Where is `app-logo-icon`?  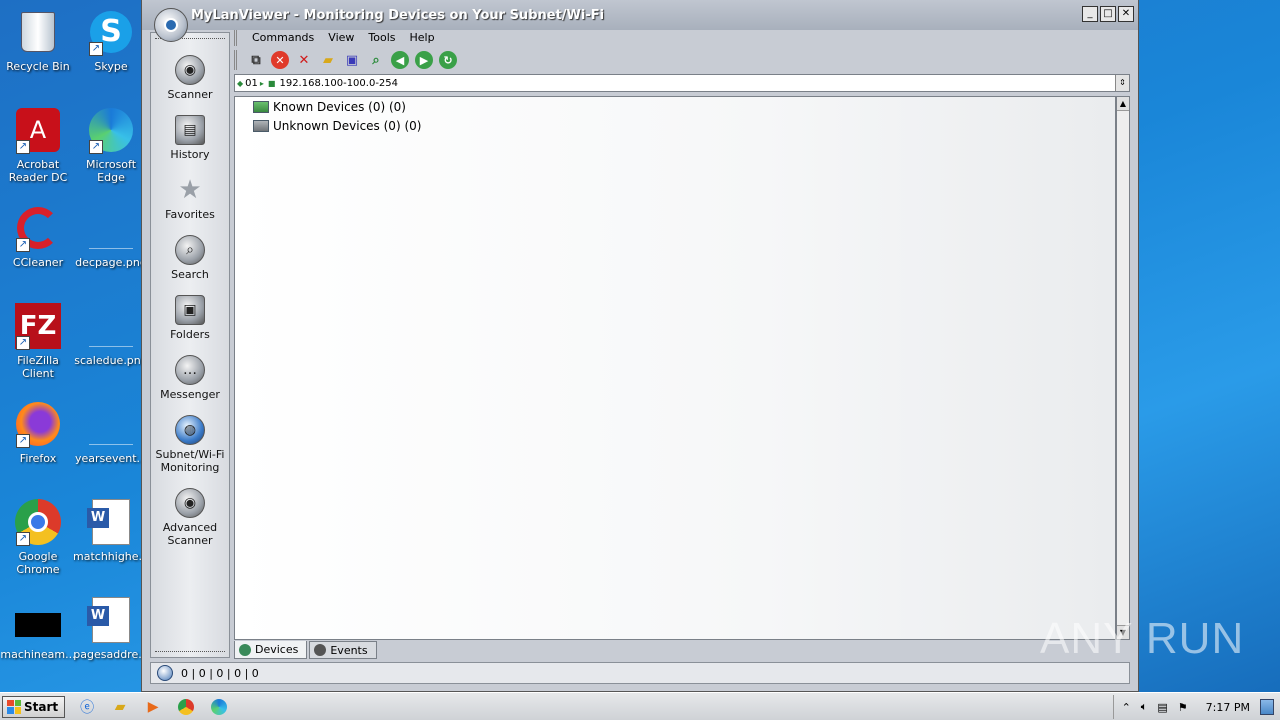
app-logo-icon is located at coordinates (171, 25).